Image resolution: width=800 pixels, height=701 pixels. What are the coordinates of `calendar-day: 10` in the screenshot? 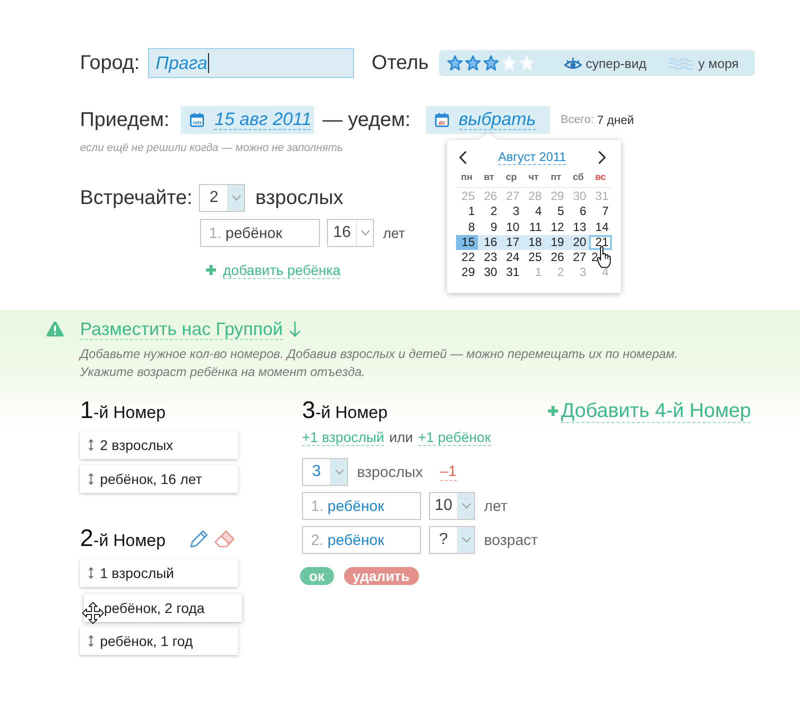 It's located at (511, 227).